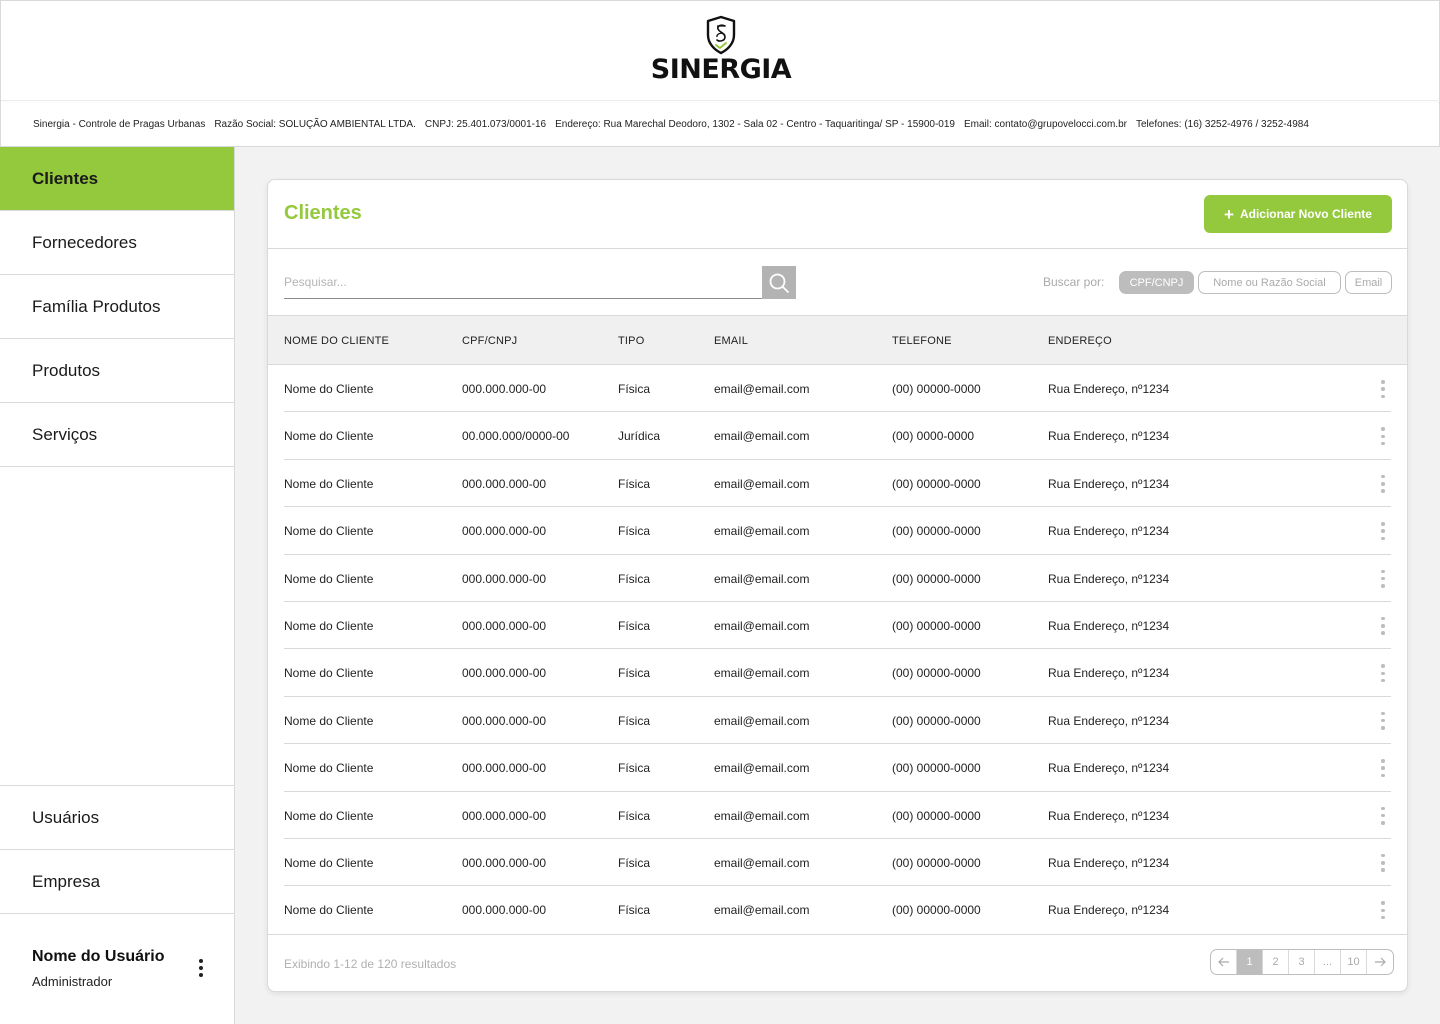 The image size is (1440, 1024). Describe the element at coordinates (323, 213) in the screenshot. I see `page-title: Clientes` at that location.